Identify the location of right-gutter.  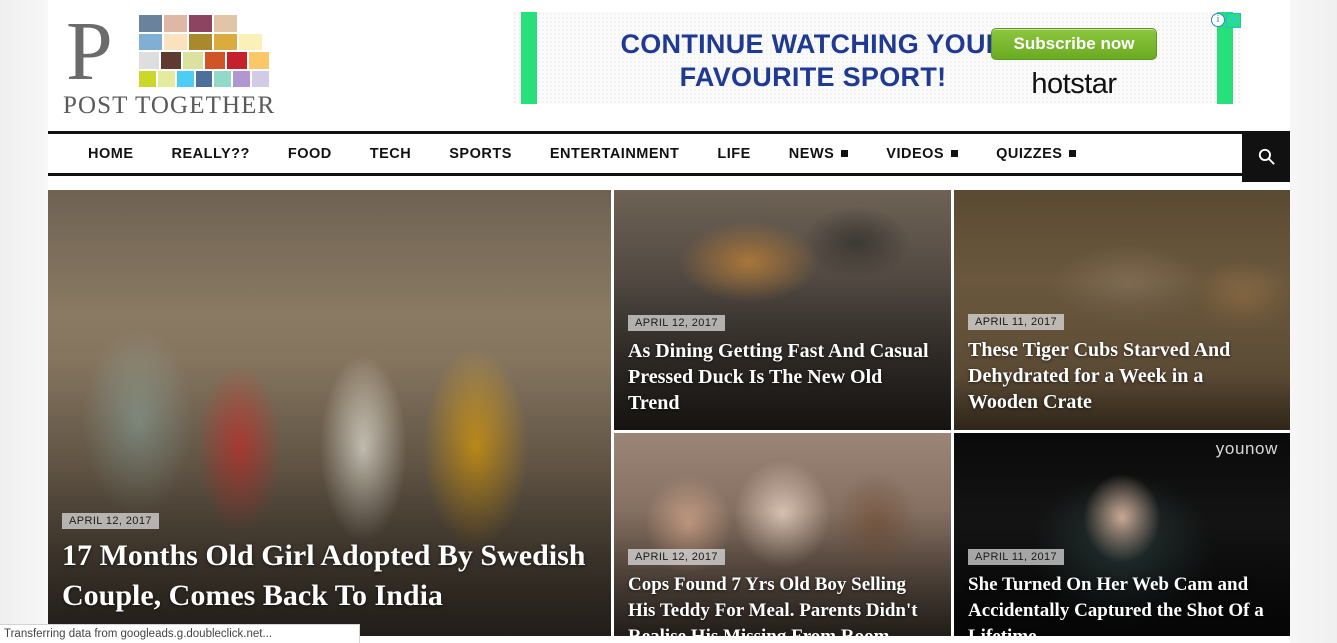
(1313, 321).